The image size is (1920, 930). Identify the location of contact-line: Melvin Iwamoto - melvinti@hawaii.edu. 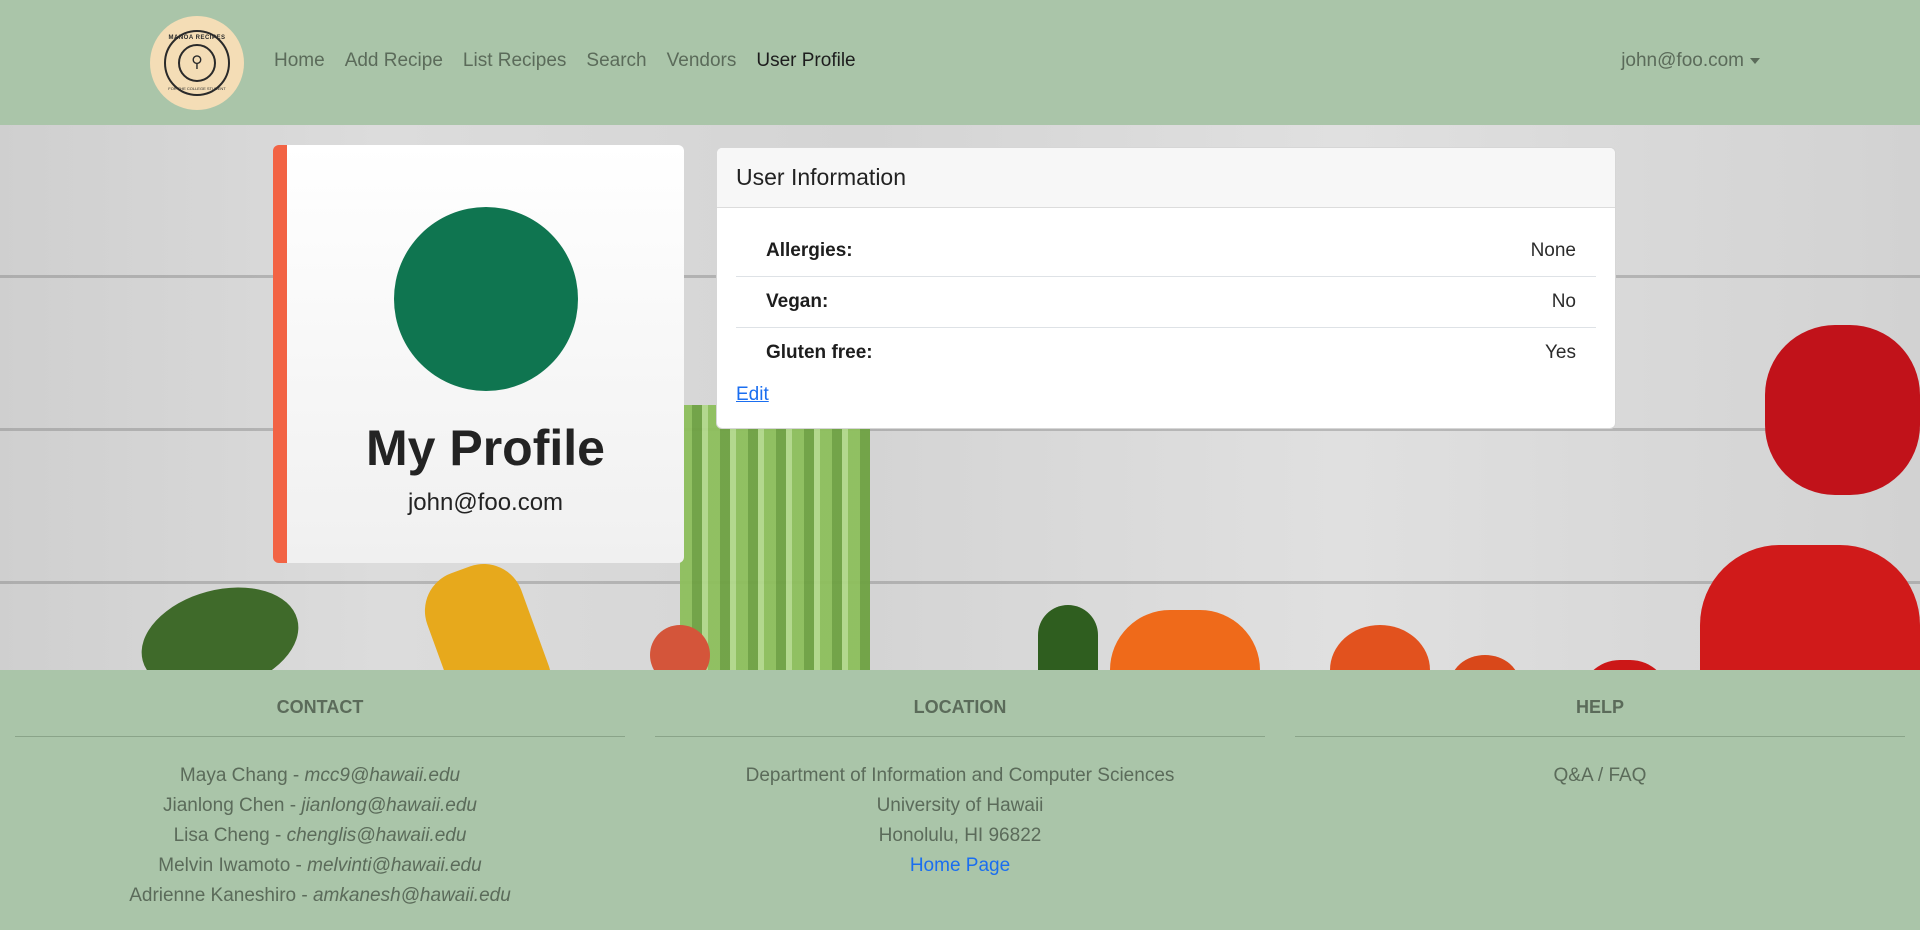
(320, 866).